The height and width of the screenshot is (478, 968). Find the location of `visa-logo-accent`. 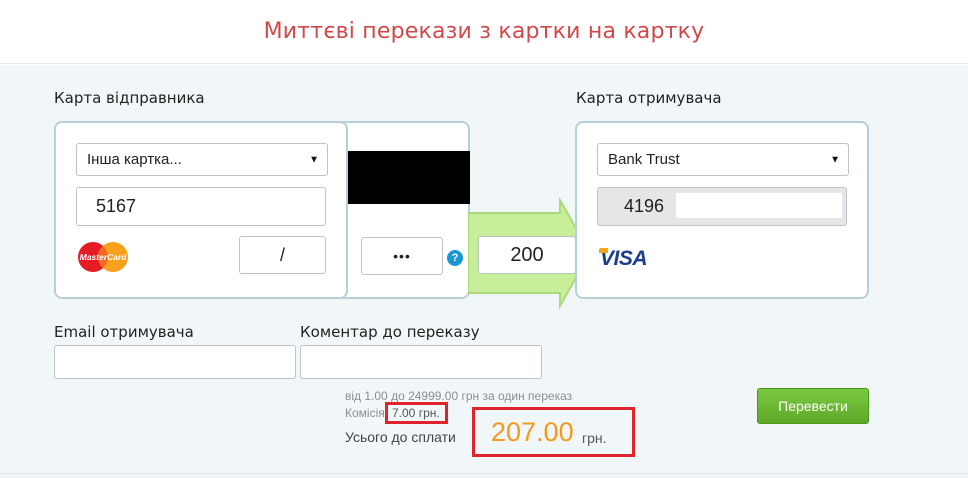

visa-logo-accent is located at coordinates (603, 250).